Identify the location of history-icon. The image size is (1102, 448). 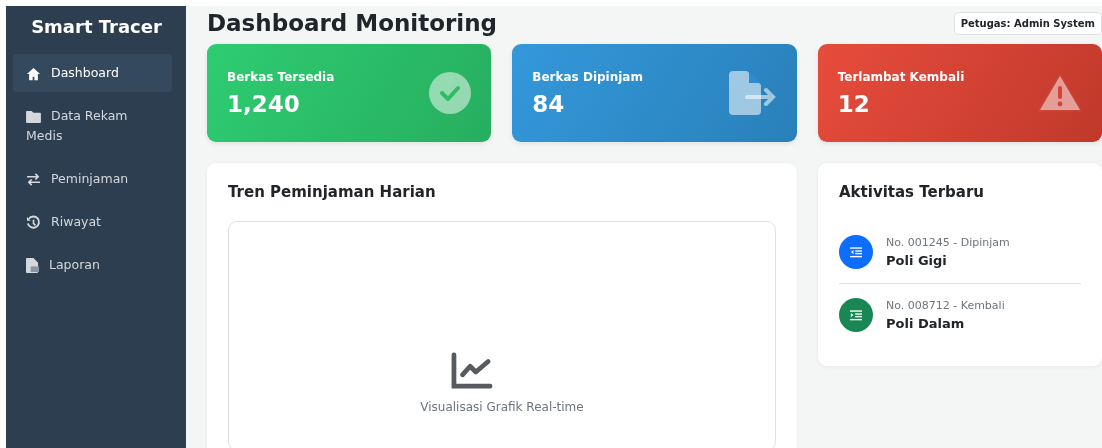
(33, 222).